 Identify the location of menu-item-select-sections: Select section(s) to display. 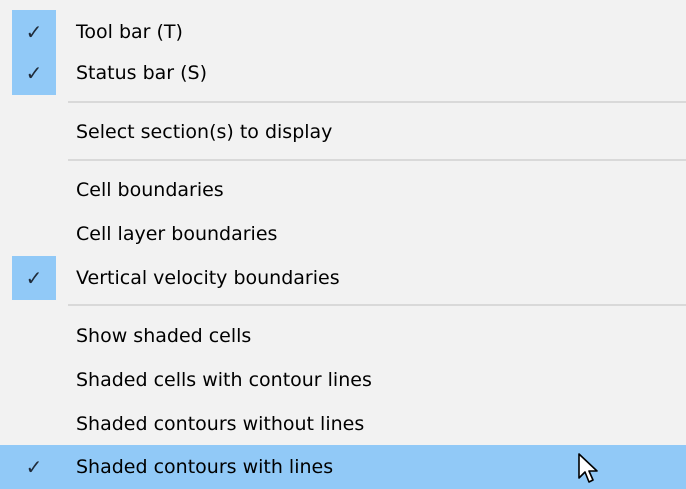
(343, 132).